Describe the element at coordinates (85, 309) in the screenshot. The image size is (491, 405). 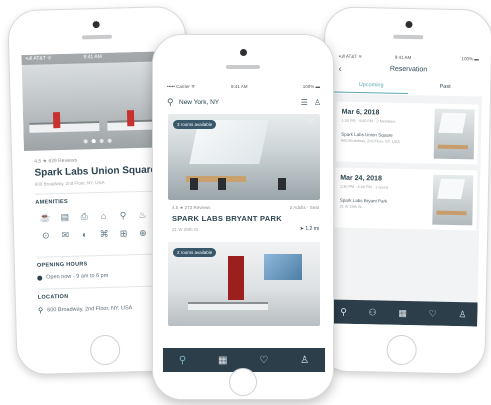
I see `location-row: ⚲ 600 Broadway, 2nd Floor, NY, USA` at that location.